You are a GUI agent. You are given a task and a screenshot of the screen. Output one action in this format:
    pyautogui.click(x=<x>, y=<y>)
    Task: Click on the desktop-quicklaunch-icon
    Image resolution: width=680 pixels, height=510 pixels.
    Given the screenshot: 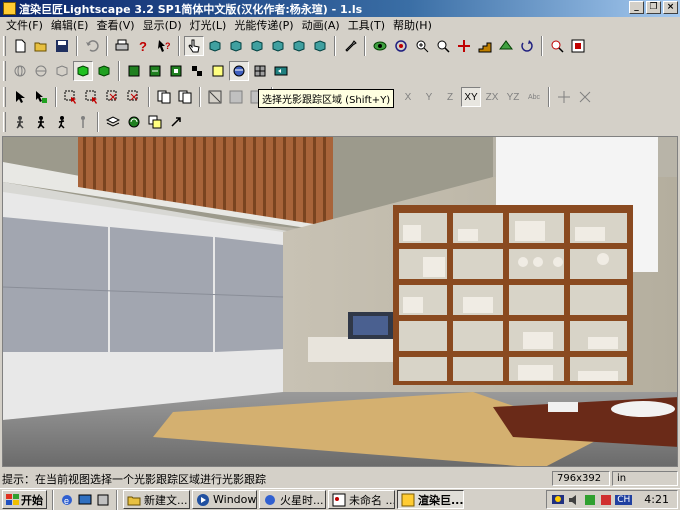 What is the action you would take?
    pyautogui.click(x=85, y=500)
    